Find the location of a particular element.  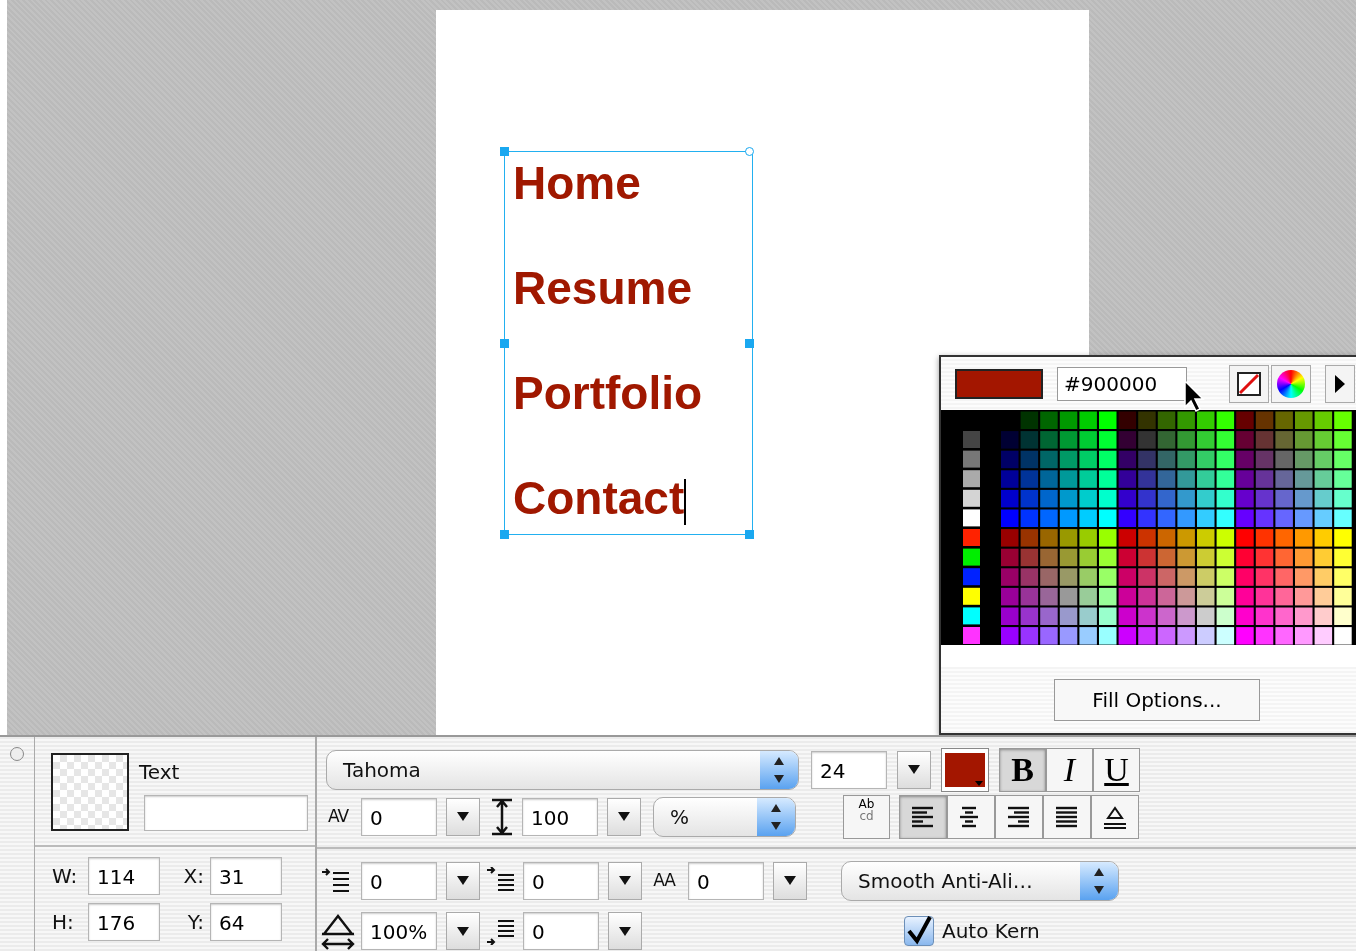

no-color-icon is located at coordinates (1249, 383).